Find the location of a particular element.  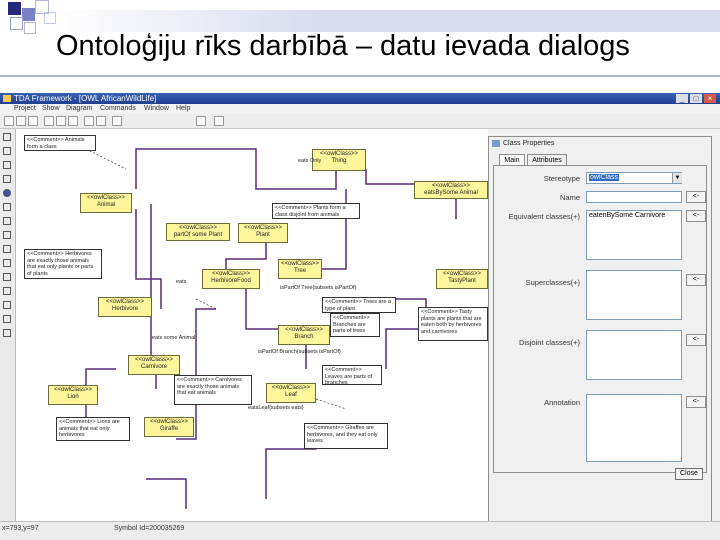

object-tool-icon is located at coordinates (7, 193).